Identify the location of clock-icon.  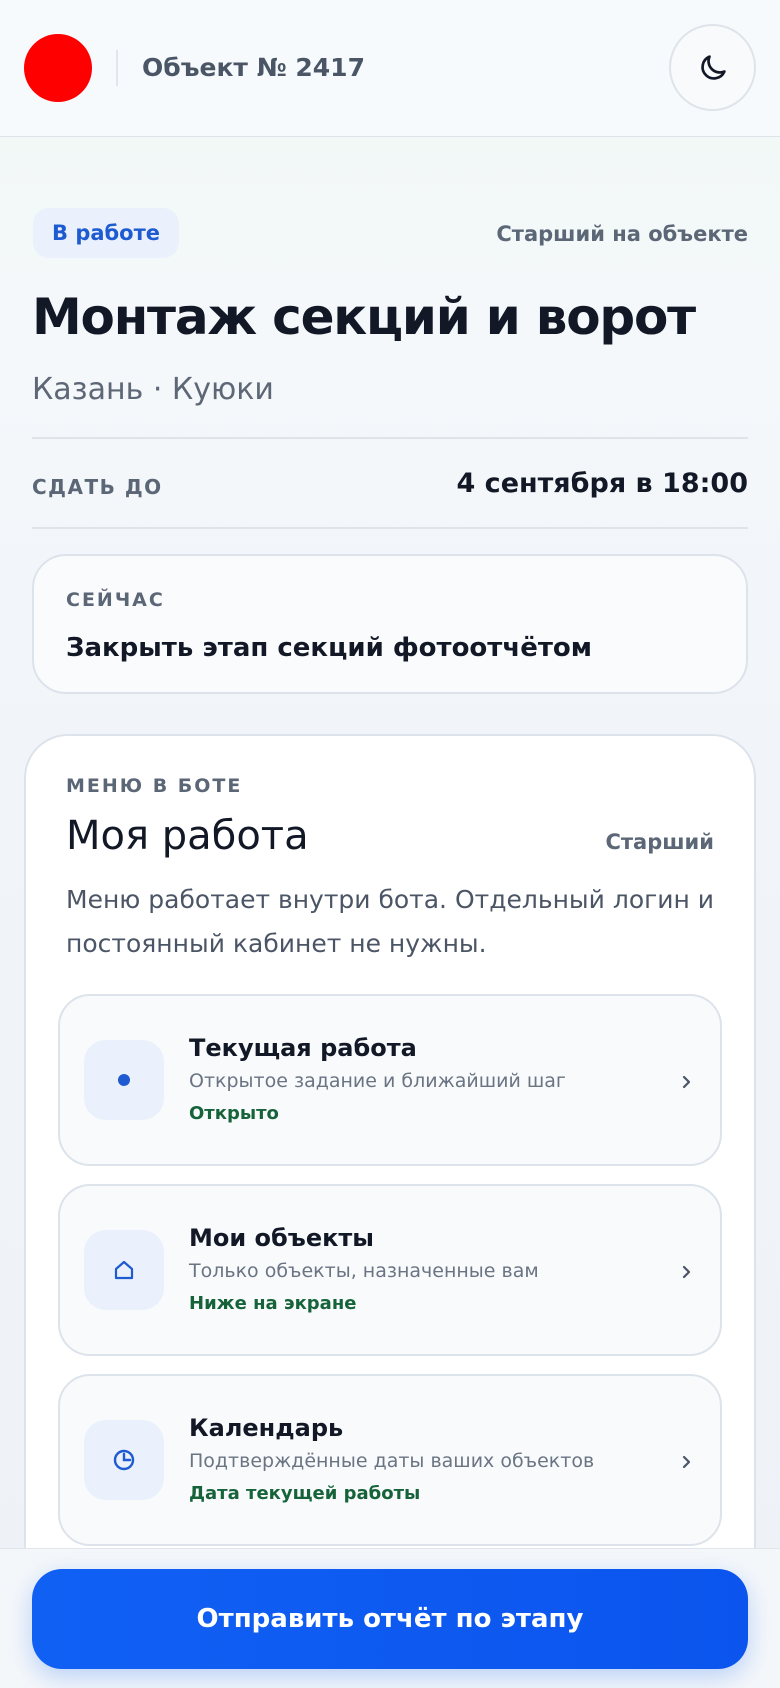
(124, 1460).